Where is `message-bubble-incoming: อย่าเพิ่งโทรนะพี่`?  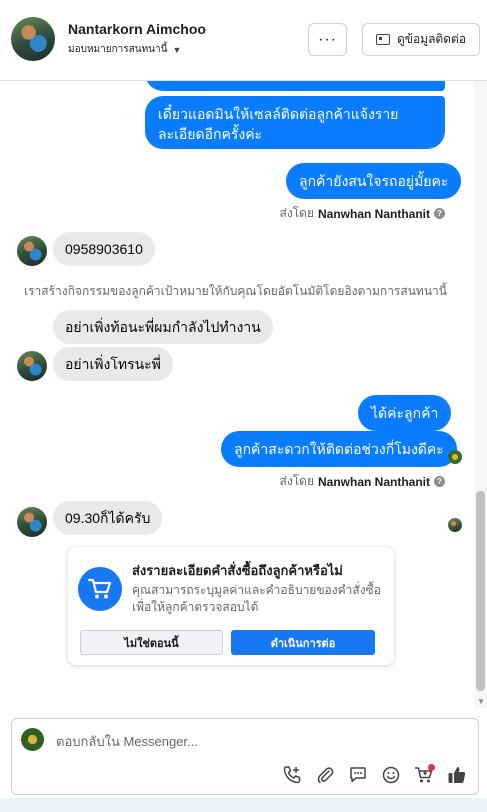
message-bubble-incoming: อย่าเพิ่งโทรนะพี่ is located at coordinates (113, 364).